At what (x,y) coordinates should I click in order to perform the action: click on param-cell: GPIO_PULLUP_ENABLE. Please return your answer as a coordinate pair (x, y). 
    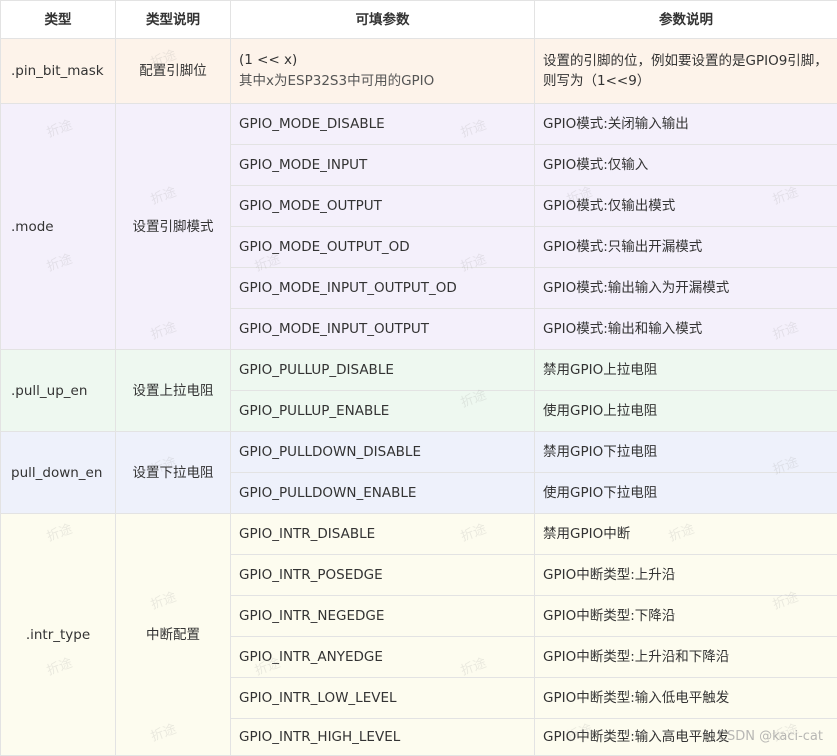
    Looking at the image, I should click on (383, 411).